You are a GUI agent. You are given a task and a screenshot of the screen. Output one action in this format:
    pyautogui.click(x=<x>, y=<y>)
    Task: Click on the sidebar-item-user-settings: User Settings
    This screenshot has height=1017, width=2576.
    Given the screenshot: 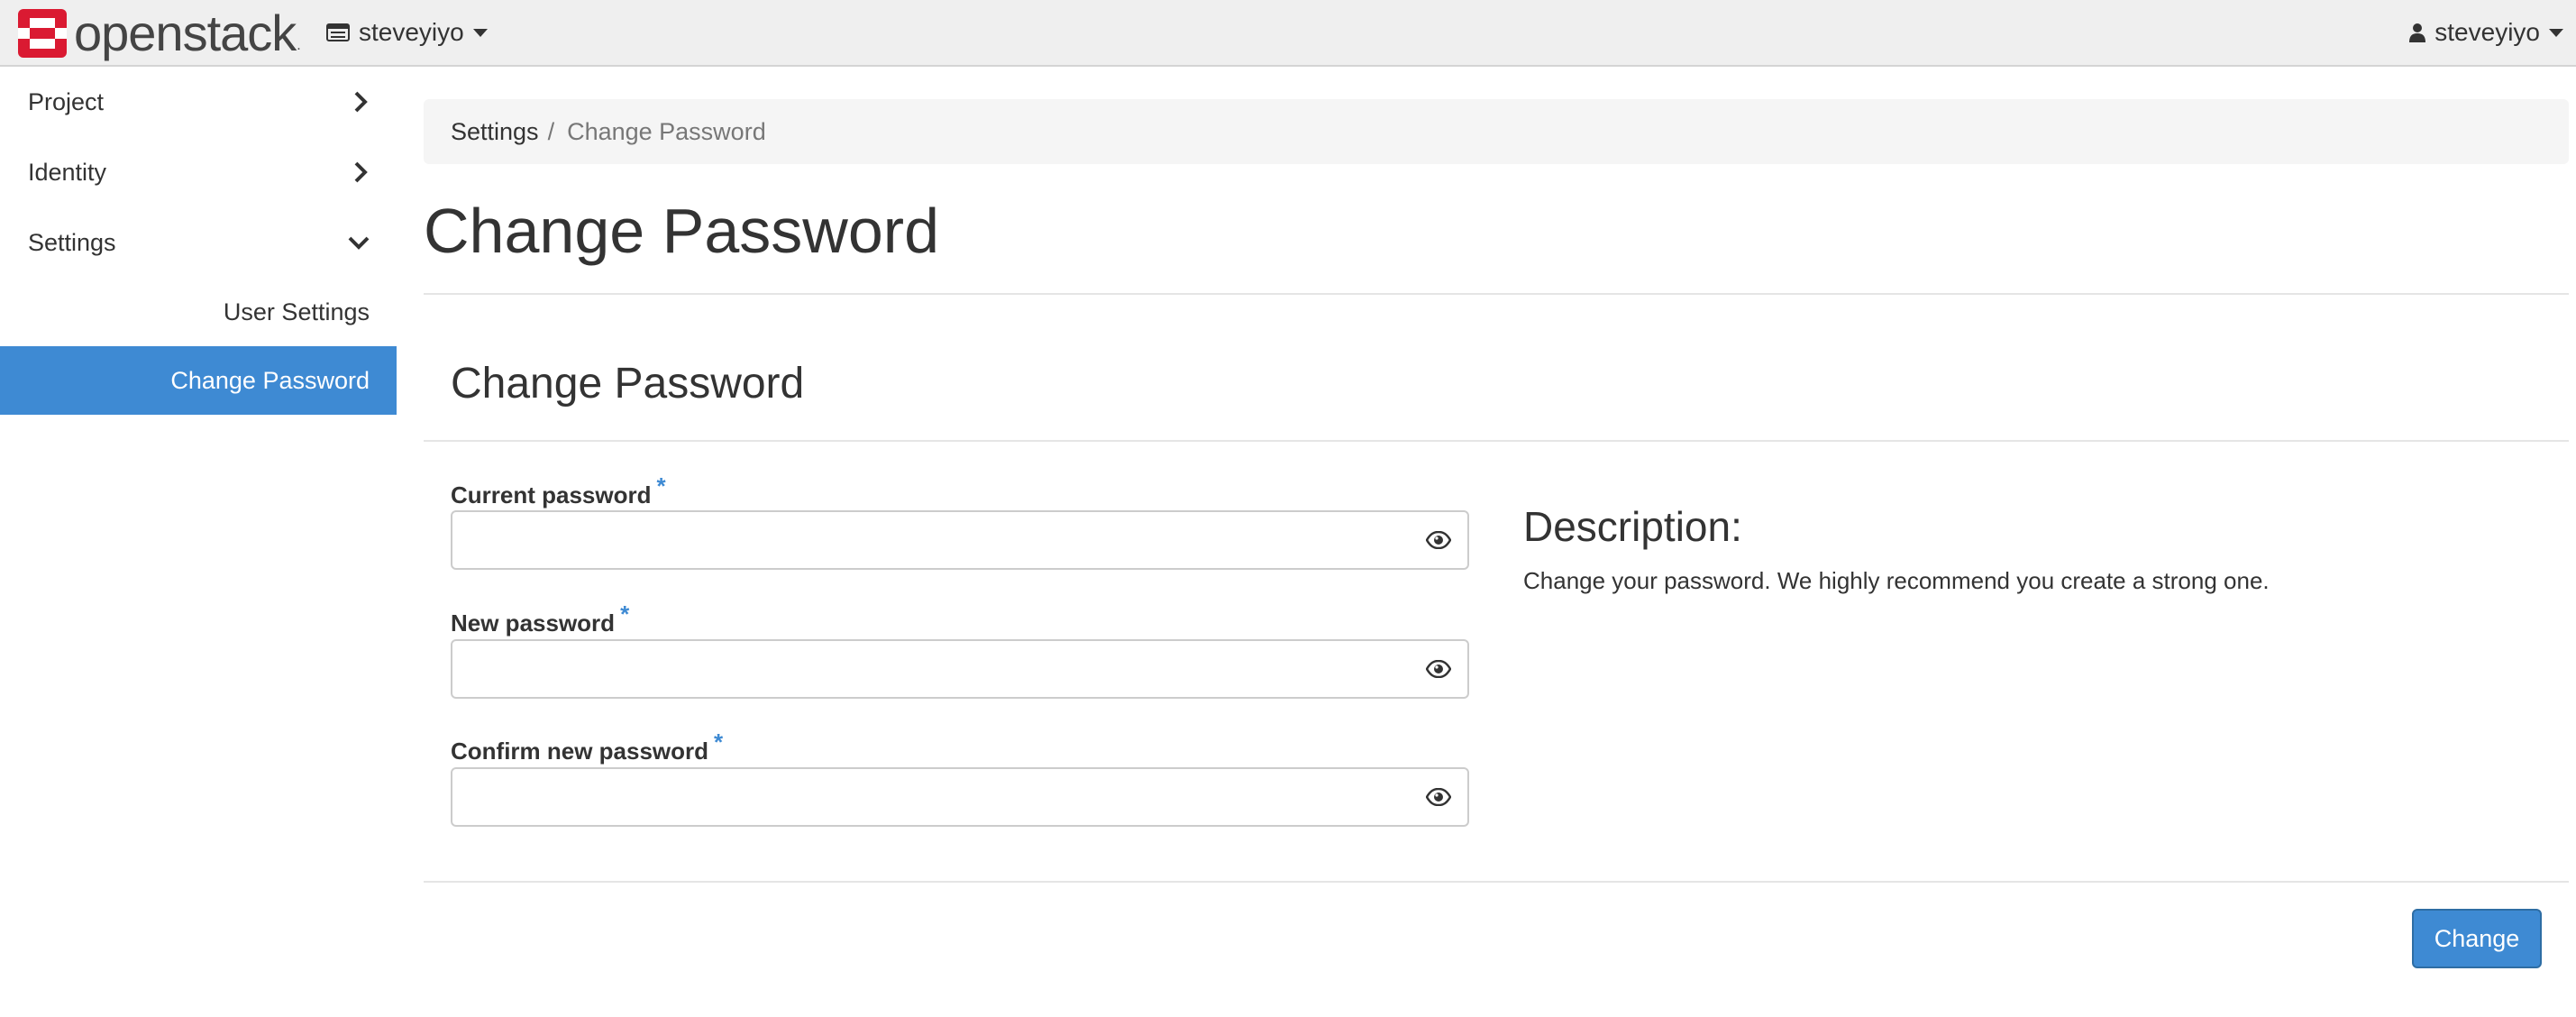 What is the action you would take?
    pyautogui.click(x=198, y=312)
    